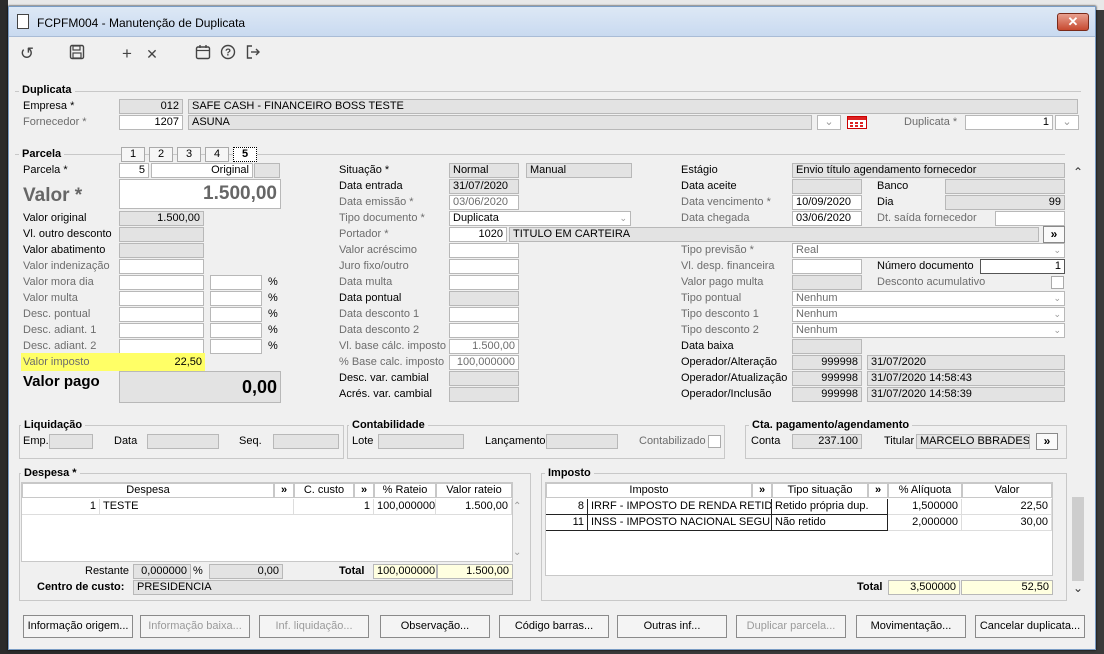 This screenshot has width=1104, height=654. I want to click on data-multa-field, so click(484, 282).